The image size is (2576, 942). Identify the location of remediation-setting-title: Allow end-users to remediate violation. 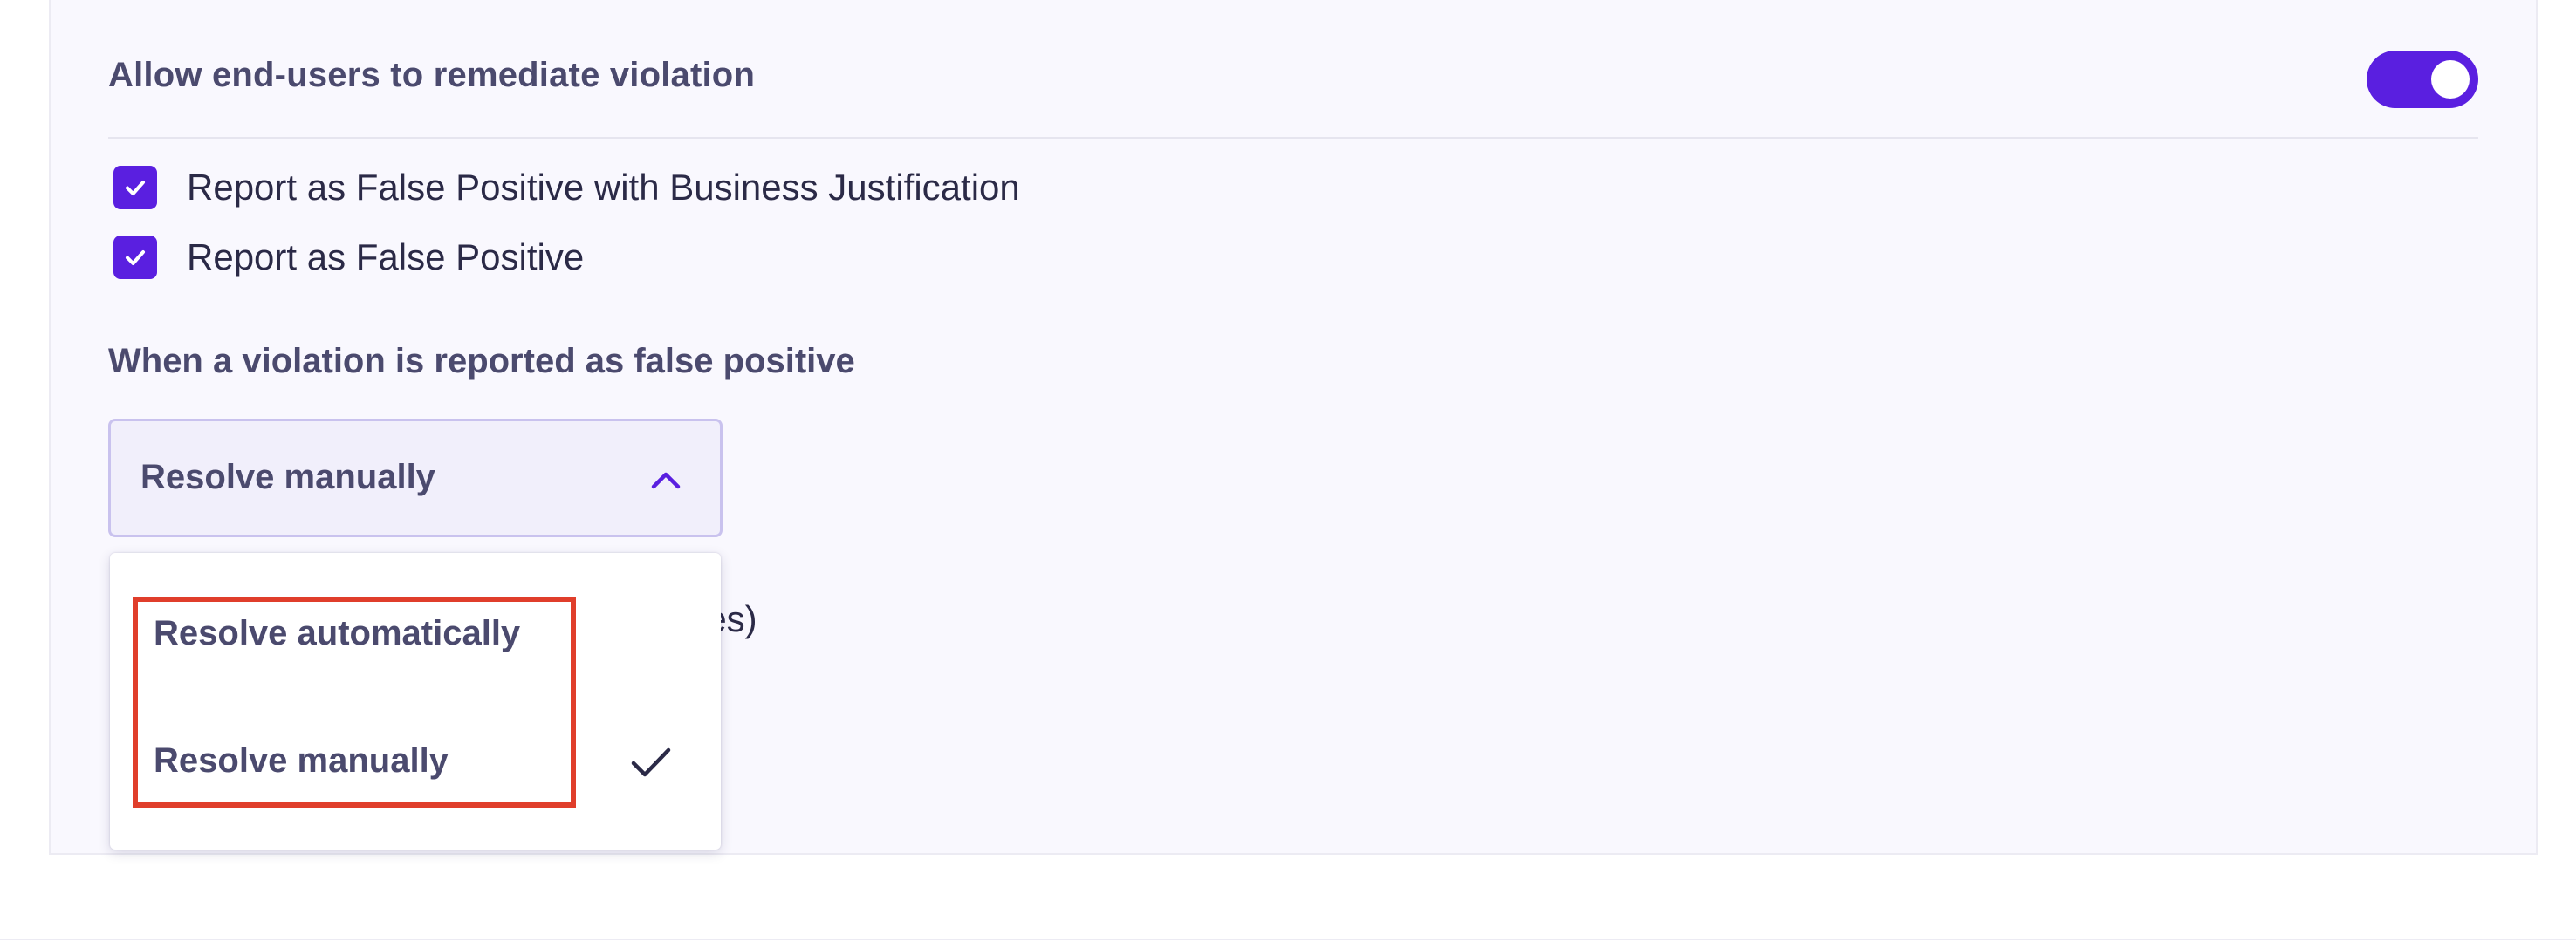
(432, 75).